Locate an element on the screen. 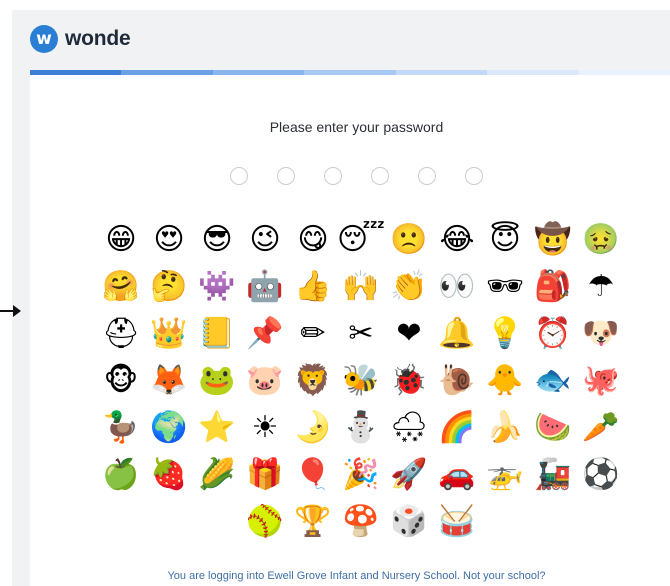 The width and height of the screenshot is (670, 586). emoji-key: 🐸 is located at coordinates (217, 380).